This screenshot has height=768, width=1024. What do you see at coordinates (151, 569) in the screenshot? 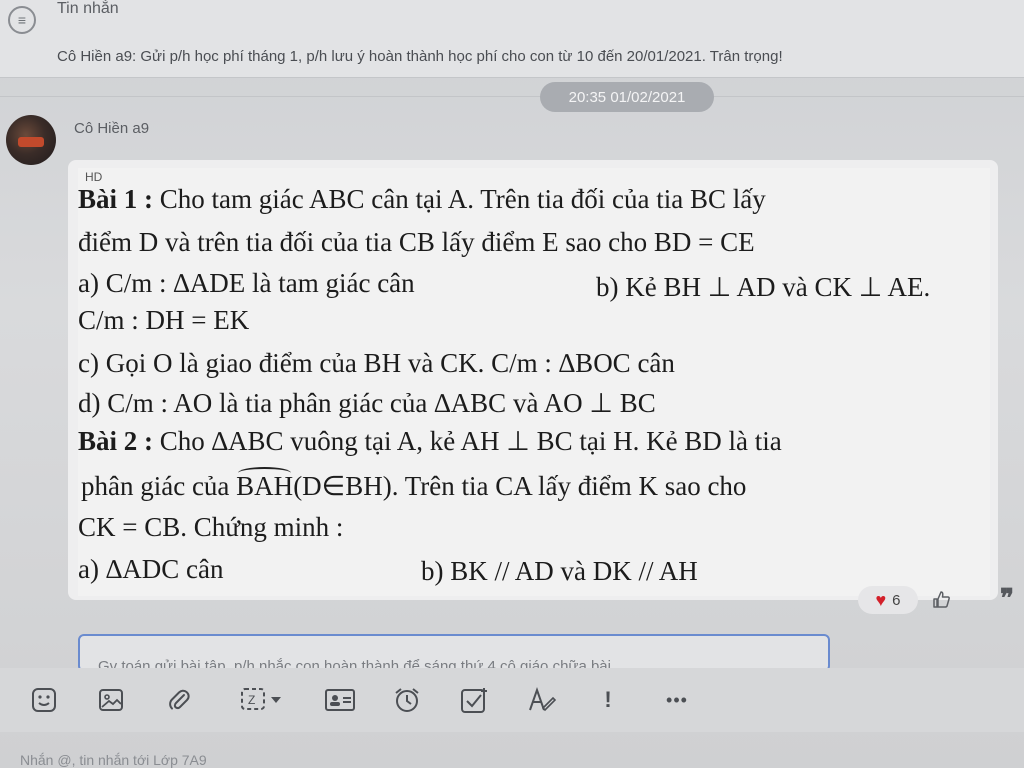
I see `exercise-line: a) ∆ADC cân` at bounding box center [151, 569].